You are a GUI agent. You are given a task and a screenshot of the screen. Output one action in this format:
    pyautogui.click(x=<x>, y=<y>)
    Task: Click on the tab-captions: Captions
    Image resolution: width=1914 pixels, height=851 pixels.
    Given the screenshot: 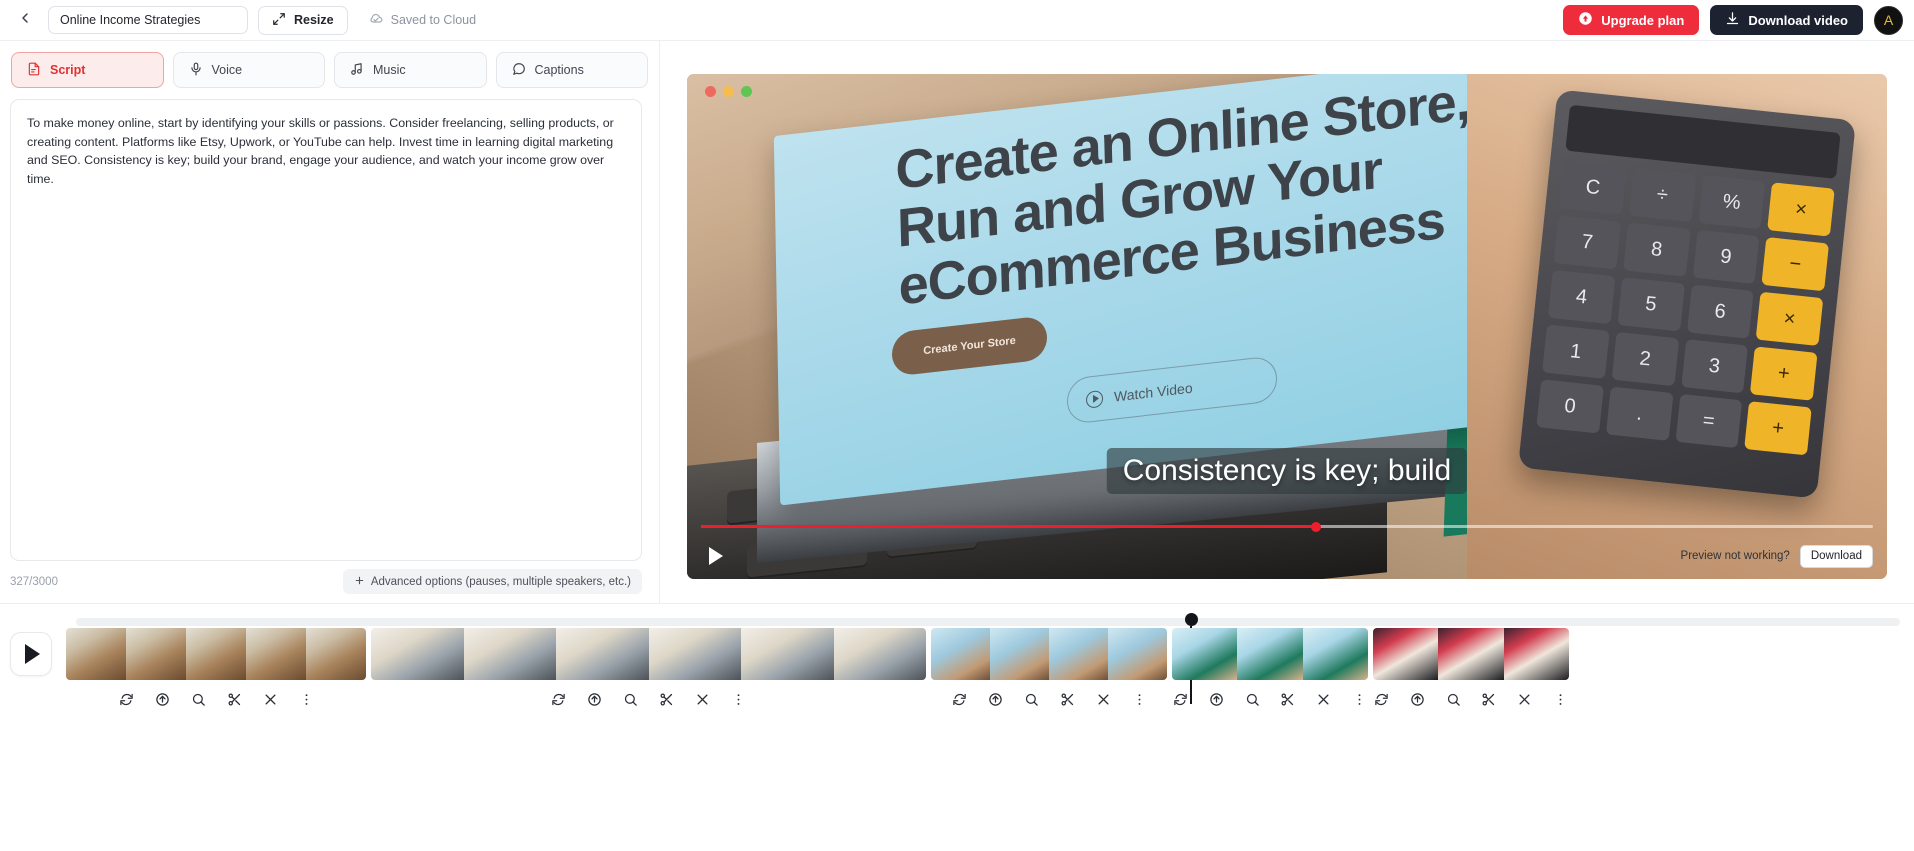 What is the action you would take?
    pyautogui.click(x=571, y=70)
    